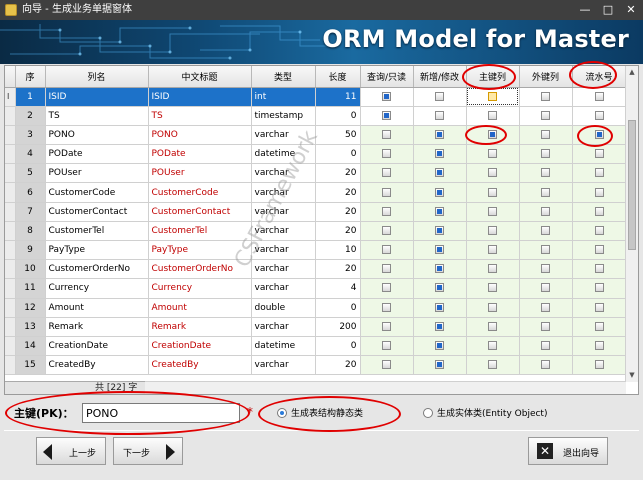 The image size is (643, 480). What do you see at coordinates (338, 116) in the screenshot?
I see `field-length-cell: 0` at bounding box center [338, 116].